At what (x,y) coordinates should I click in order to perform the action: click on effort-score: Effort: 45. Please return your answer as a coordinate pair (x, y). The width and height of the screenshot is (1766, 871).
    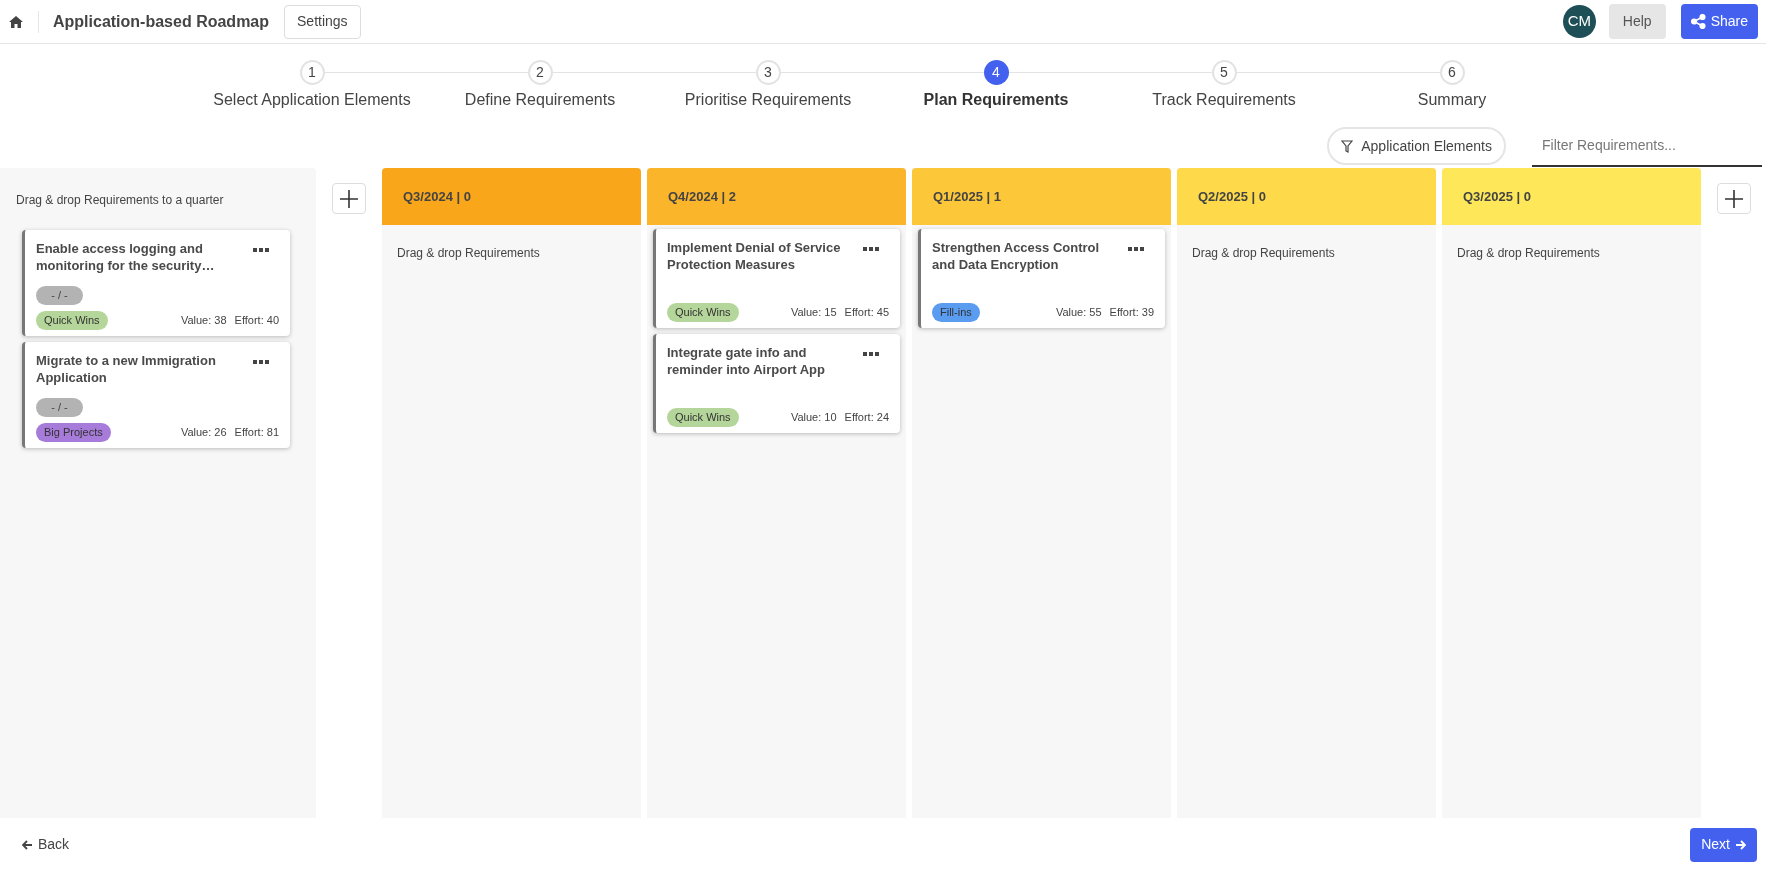
    Looking at the image, I should click on (866, 313).